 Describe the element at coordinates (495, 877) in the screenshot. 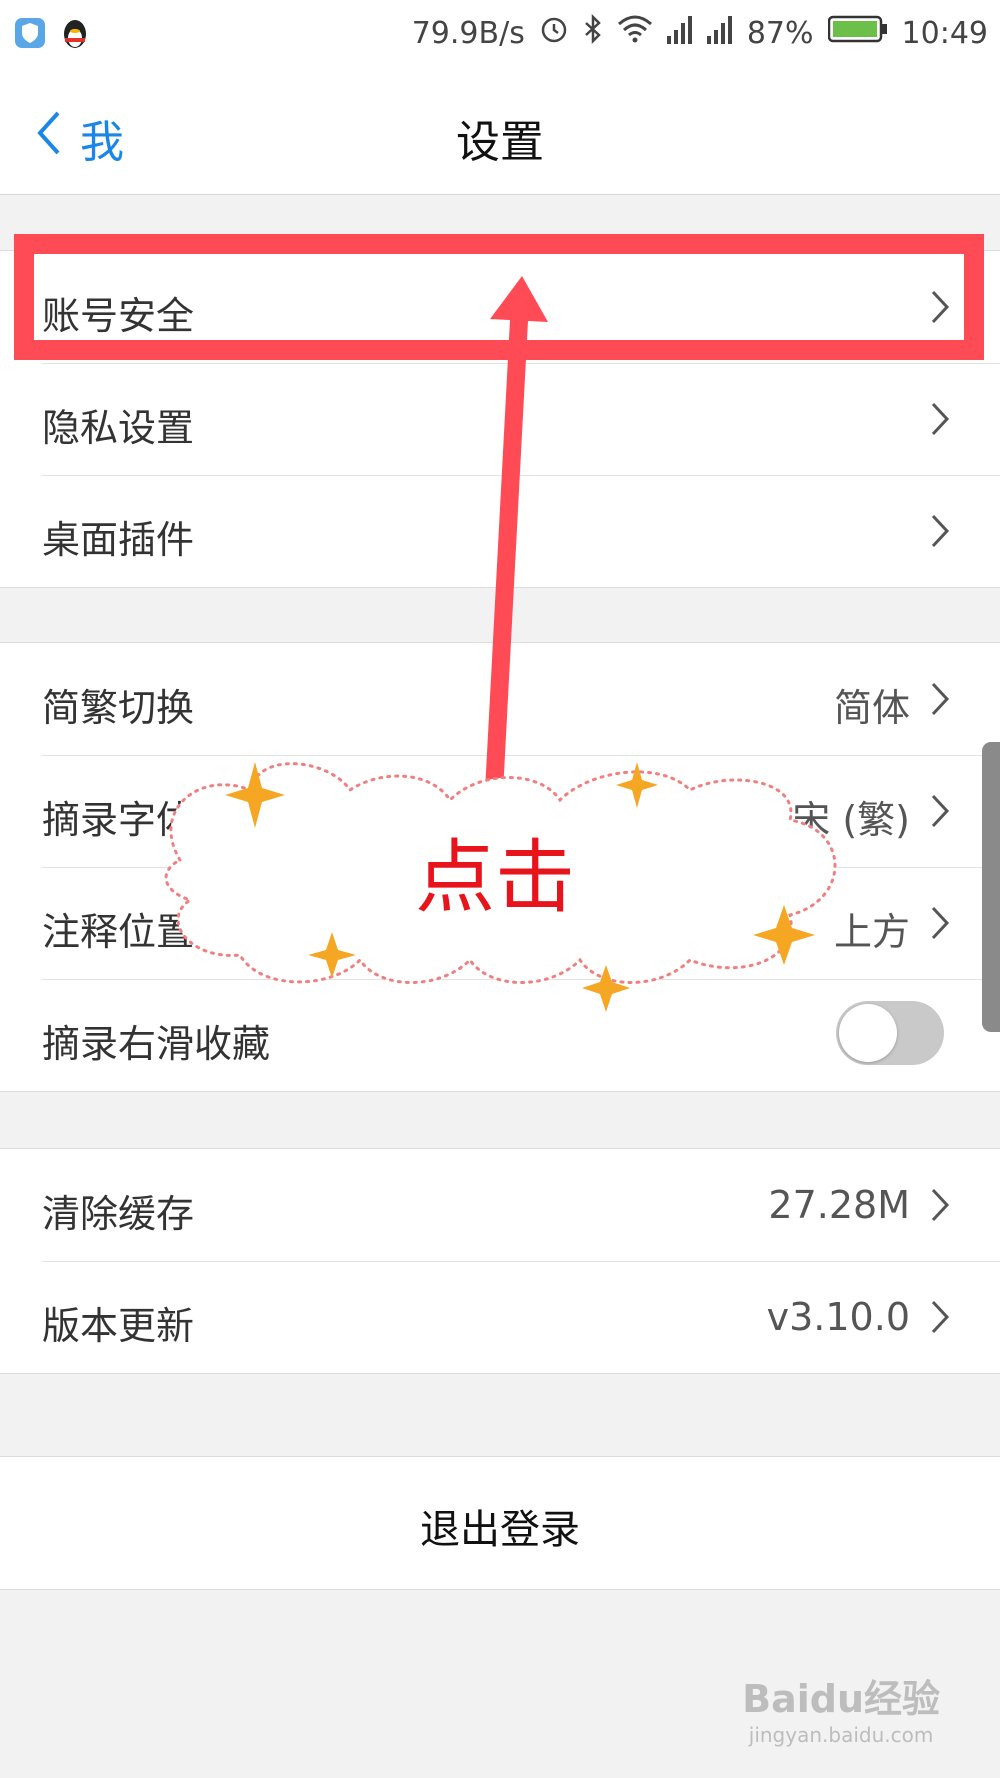

I see `annotation-text: 点击` at that location.